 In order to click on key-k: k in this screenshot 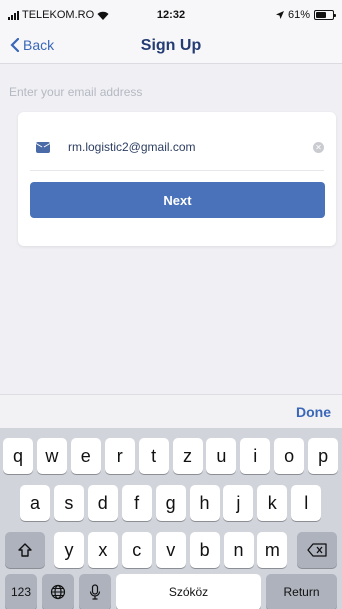, I will do `click(272, 503)`.